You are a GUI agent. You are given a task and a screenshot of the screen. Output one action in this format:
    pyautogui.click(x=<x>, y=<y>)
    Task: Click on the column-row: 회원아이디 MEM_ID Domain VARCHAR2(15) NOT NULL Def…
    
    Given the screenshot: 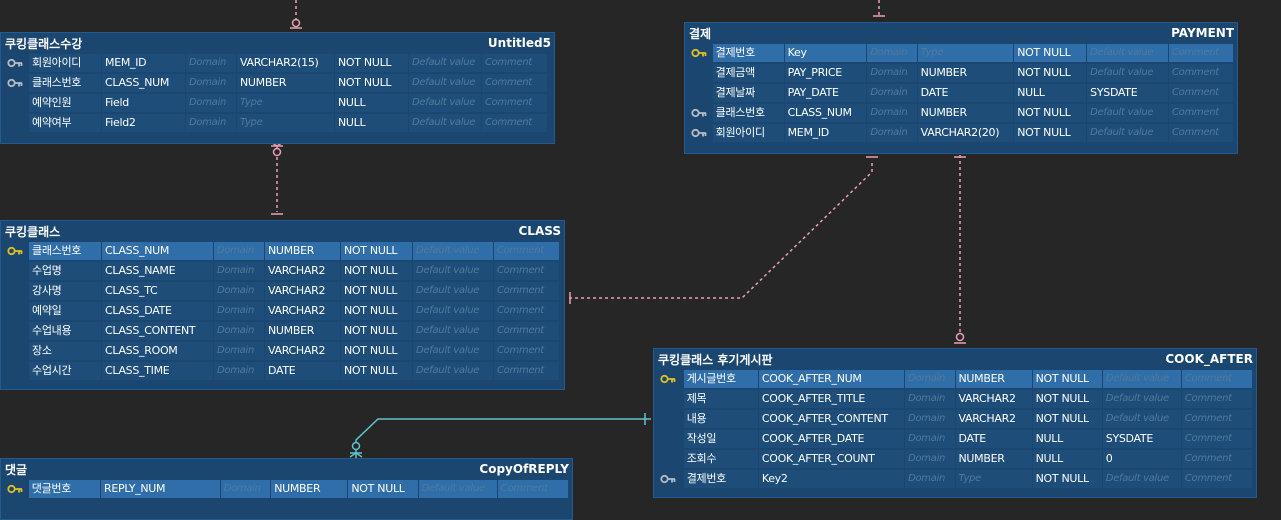 What is the action you would take?
    pyautogui.click(x=277, y=63)
    